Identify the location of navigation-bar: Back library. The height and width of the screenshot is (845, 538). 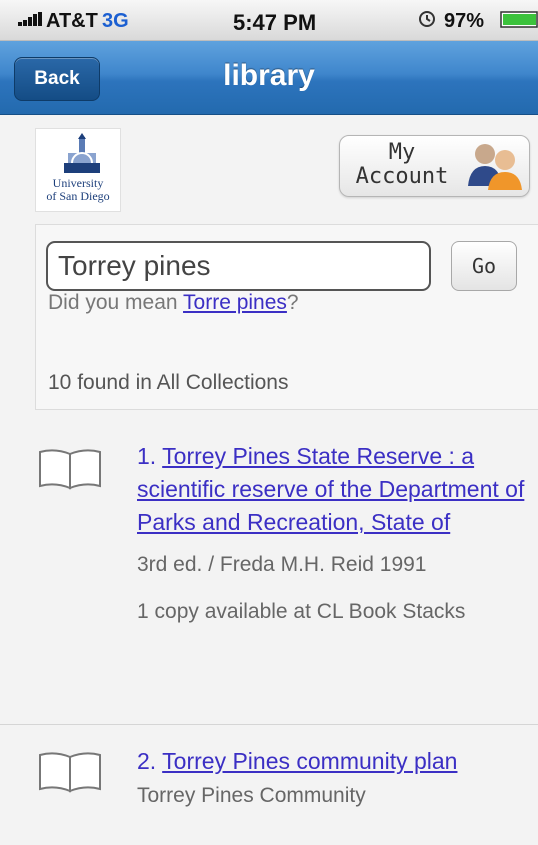
(269, 78).